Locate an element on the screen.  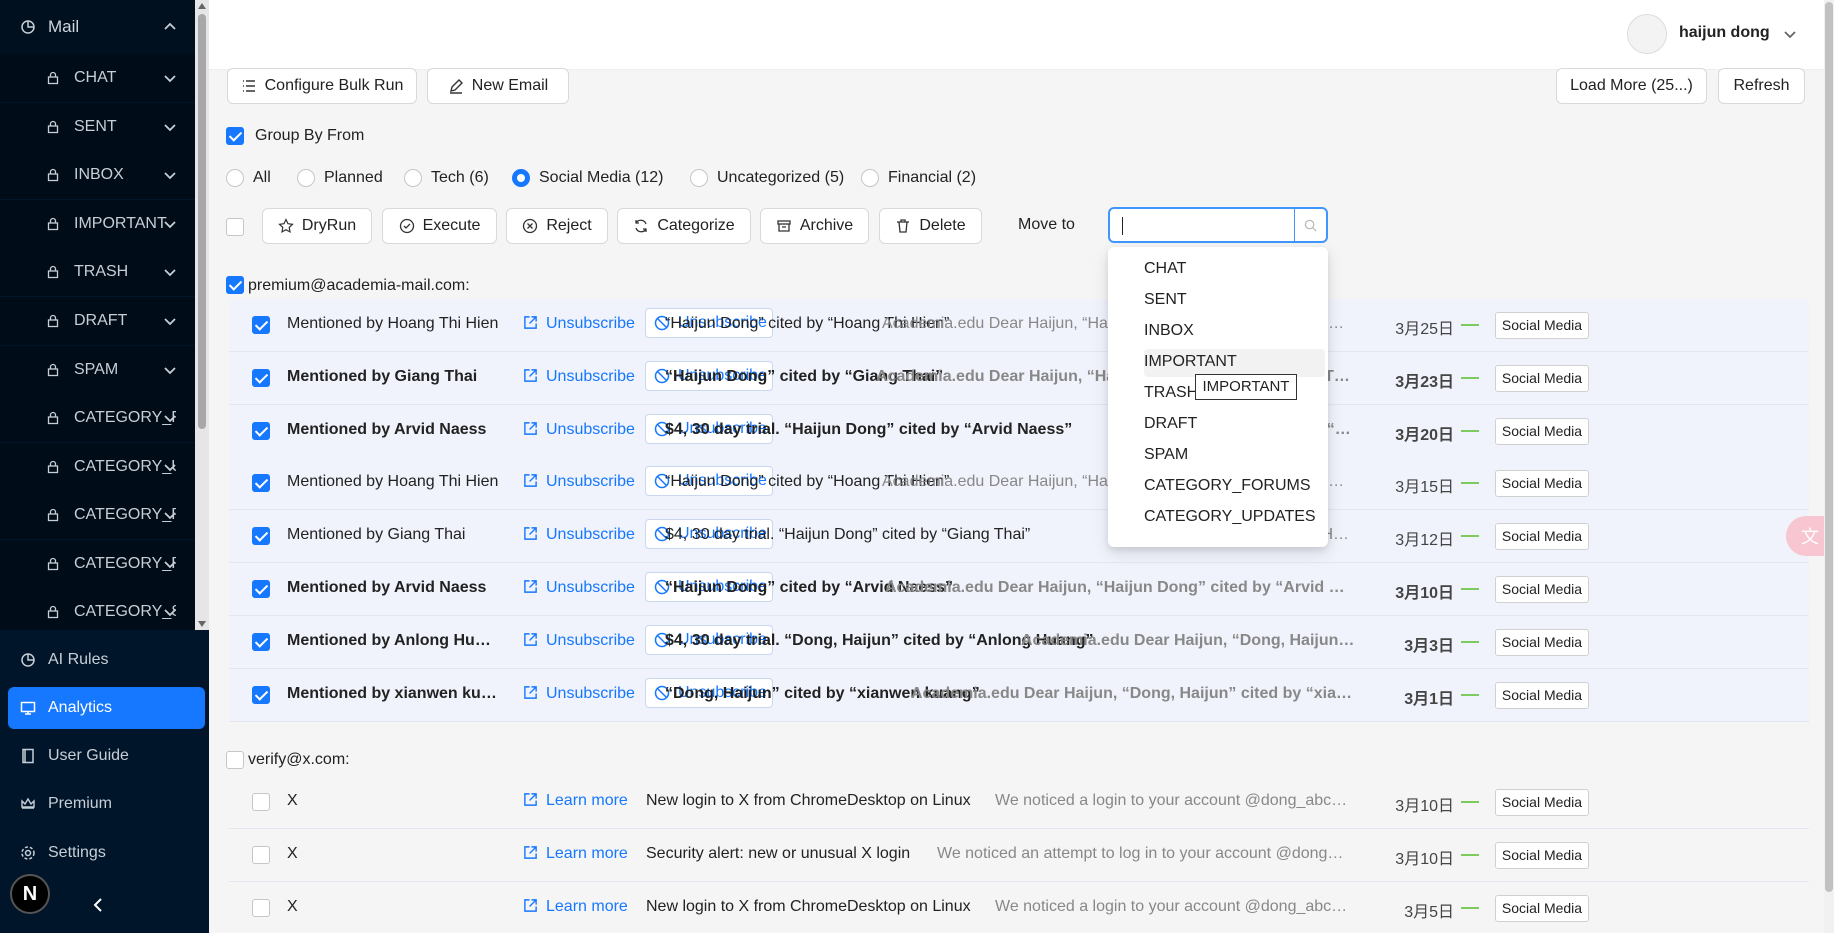
move-to-search-input is located at coordinates (1218, 225).